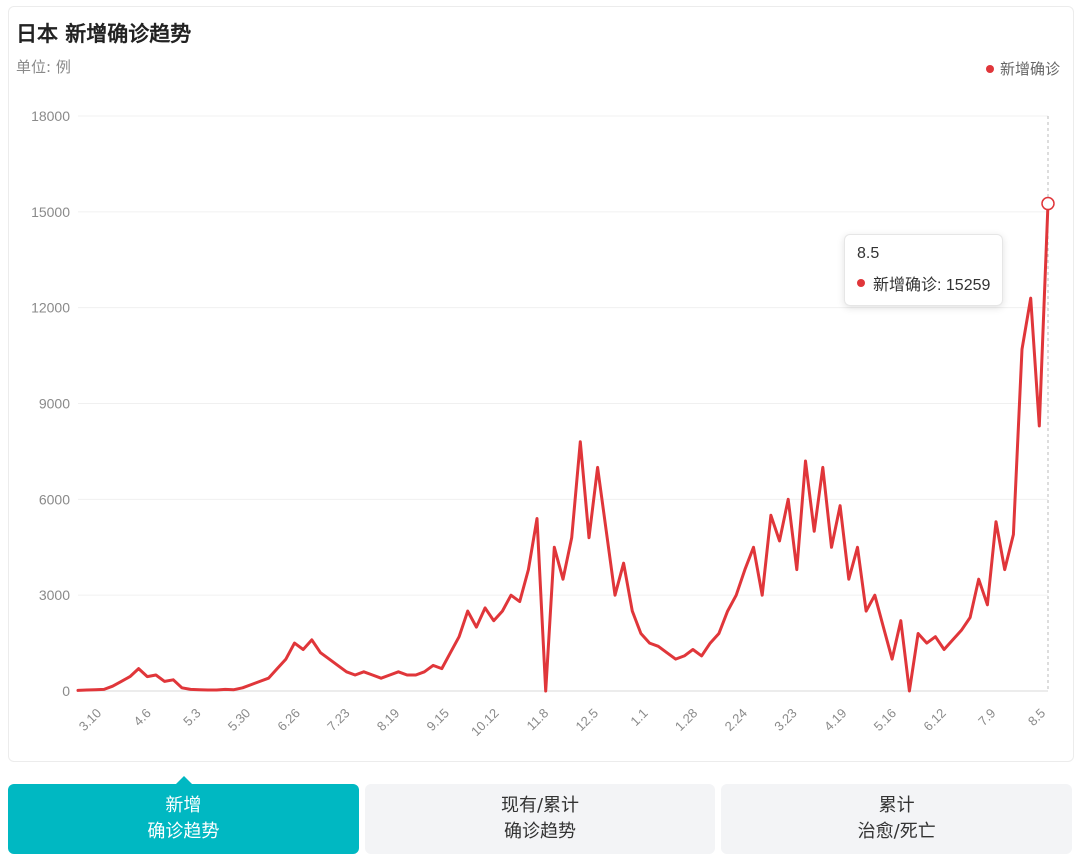 The height and width of the screenshot is (864, 1080). What do you see at coordinates (191, 716) in the screenshot?
I see `x-tick-label: 5.3` at bounding box center [191, 716].